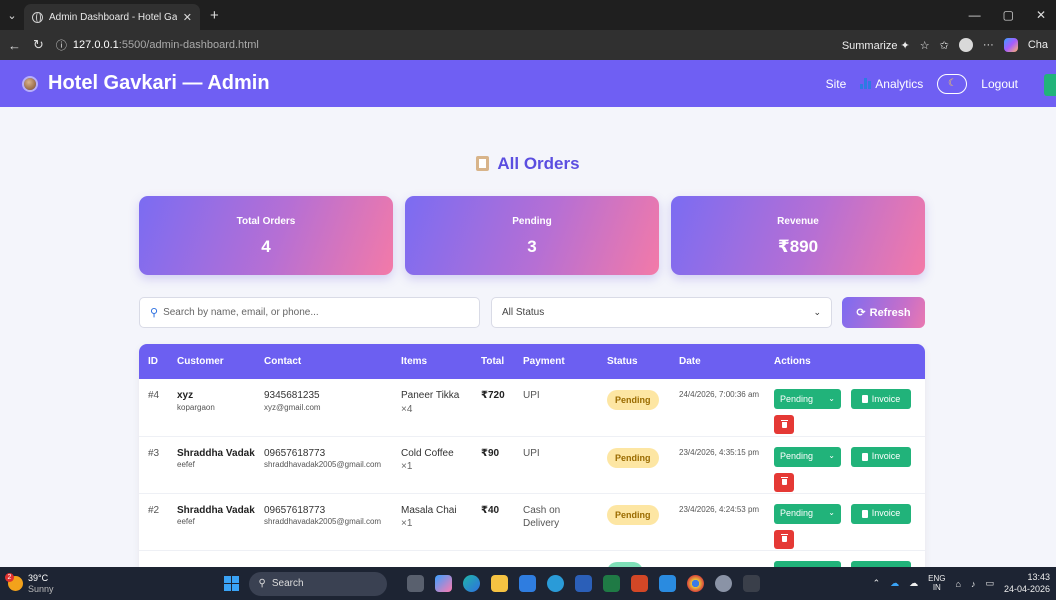  What do you see at coordinates (471, 583) in the screenshot?
I see `edge-icon` at bounding box center [471, 583].